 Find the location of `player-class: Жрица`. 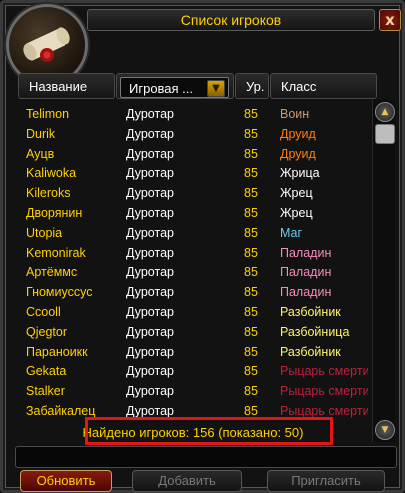

player-class: Жрица is located at coordinates (300, 173).